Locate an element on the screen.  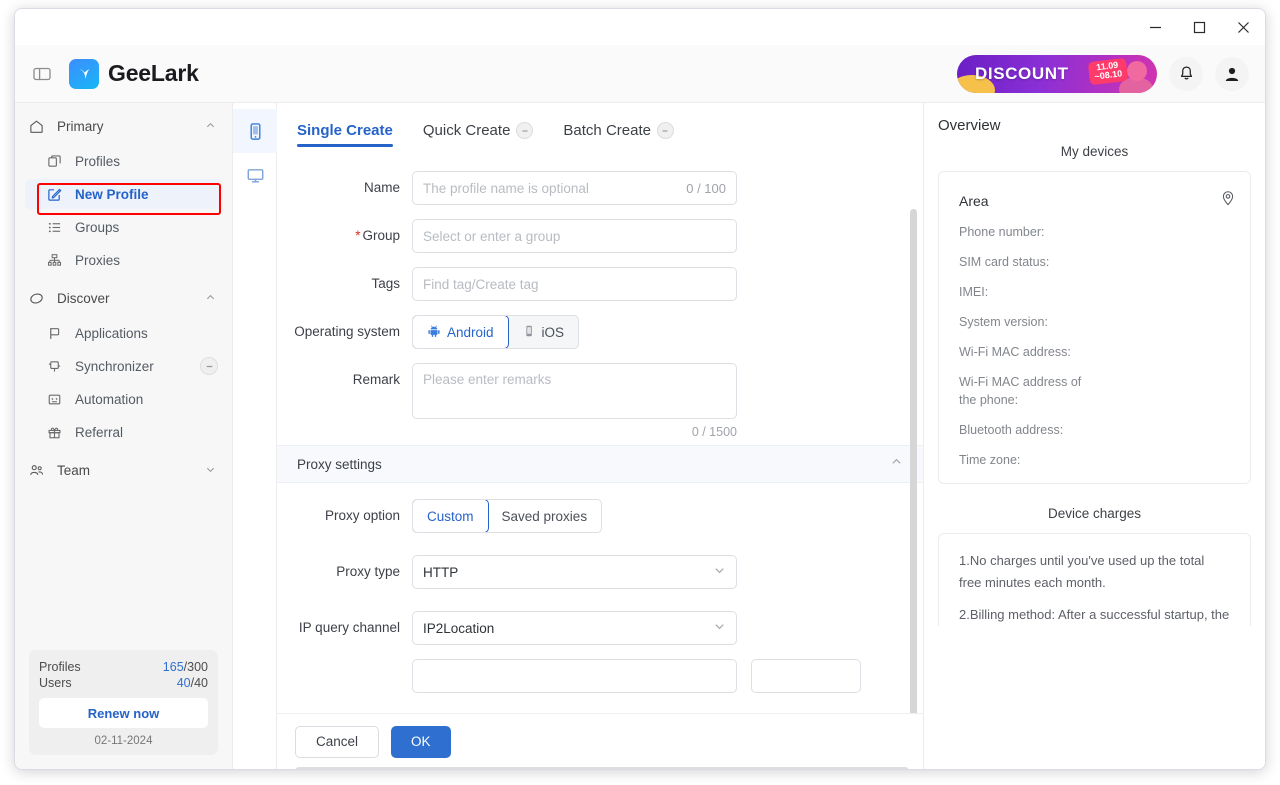
quota-profiles-label: Profiles is located at coordinates (60, 667).